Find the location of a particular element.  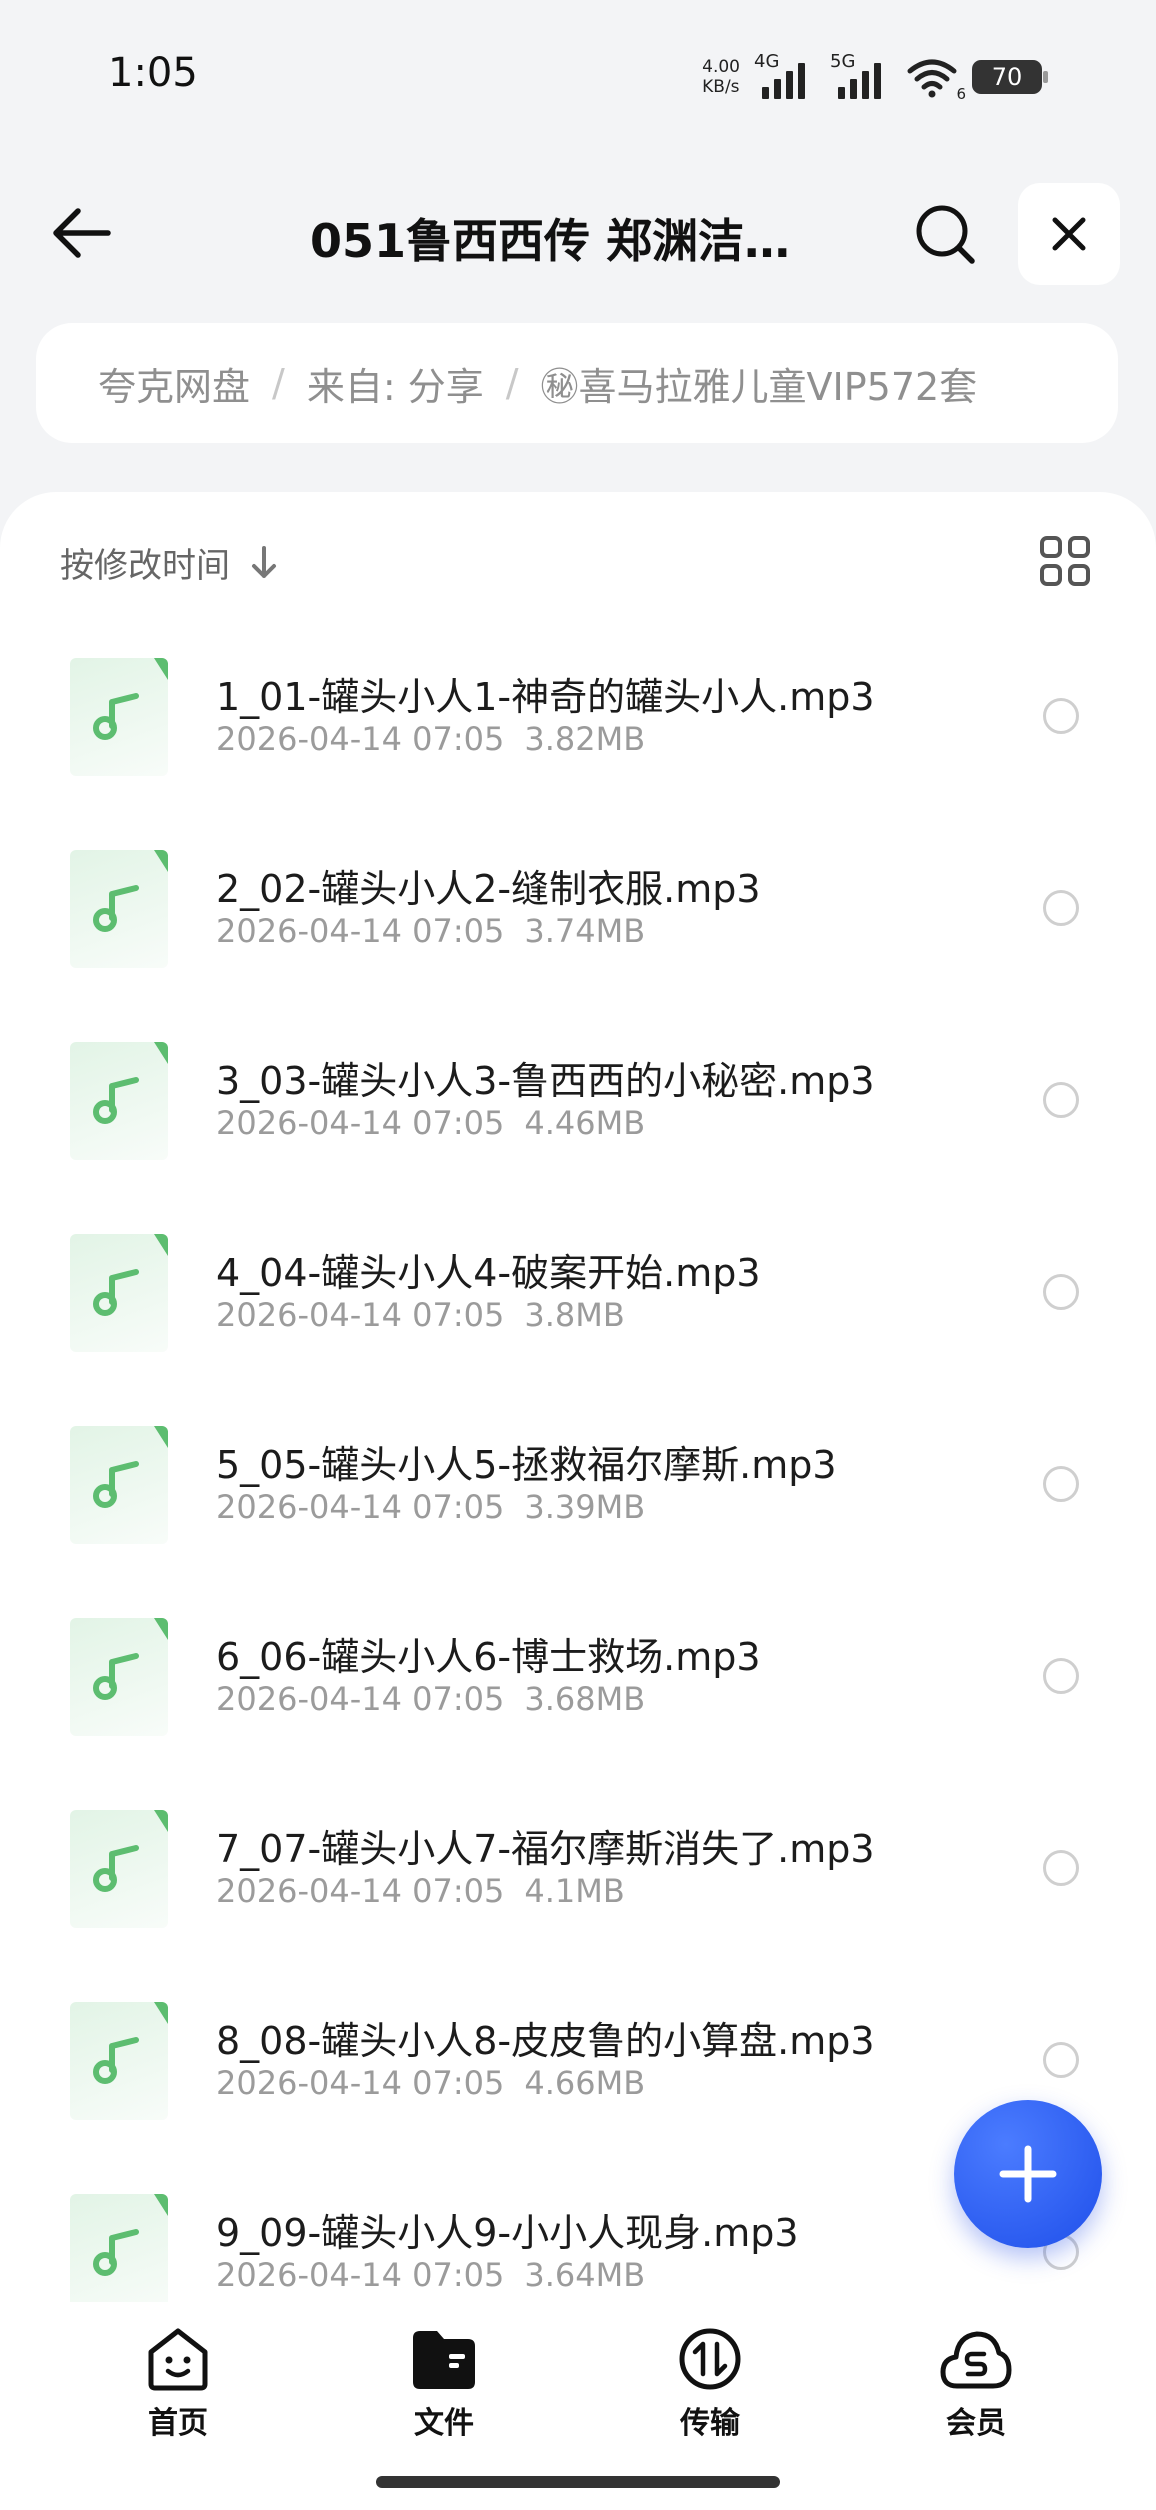

breadcrumb-item-folder: ㊙喜马拉雅儿童VIP572套 is located at coordinates (759, 383).